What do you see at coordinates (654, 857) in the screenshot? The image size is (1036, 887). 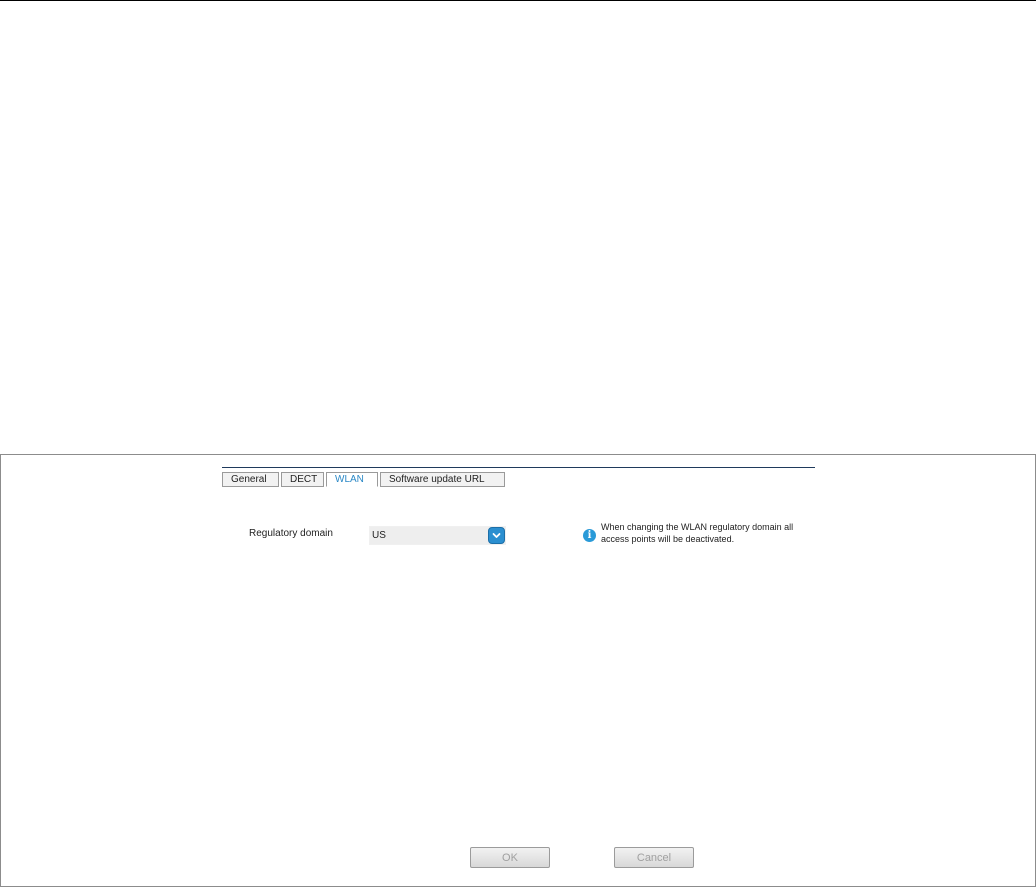 I see `cancel-button: Cancel` at bounding box center [654, 857].